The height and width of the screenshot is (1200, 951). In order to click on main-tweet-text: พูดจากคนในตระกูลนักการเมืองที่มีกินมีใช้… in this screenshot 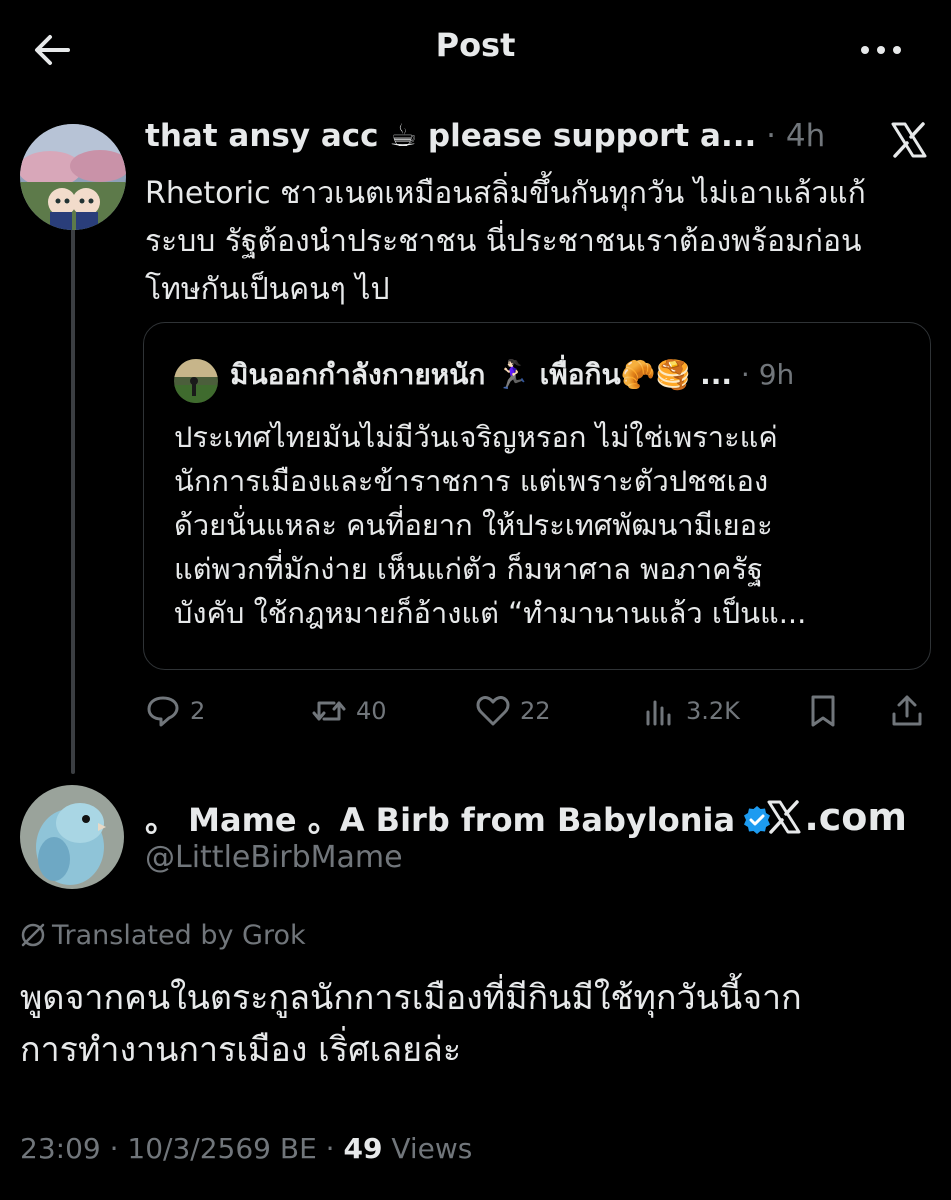, I will do `click(475, 1024)`.